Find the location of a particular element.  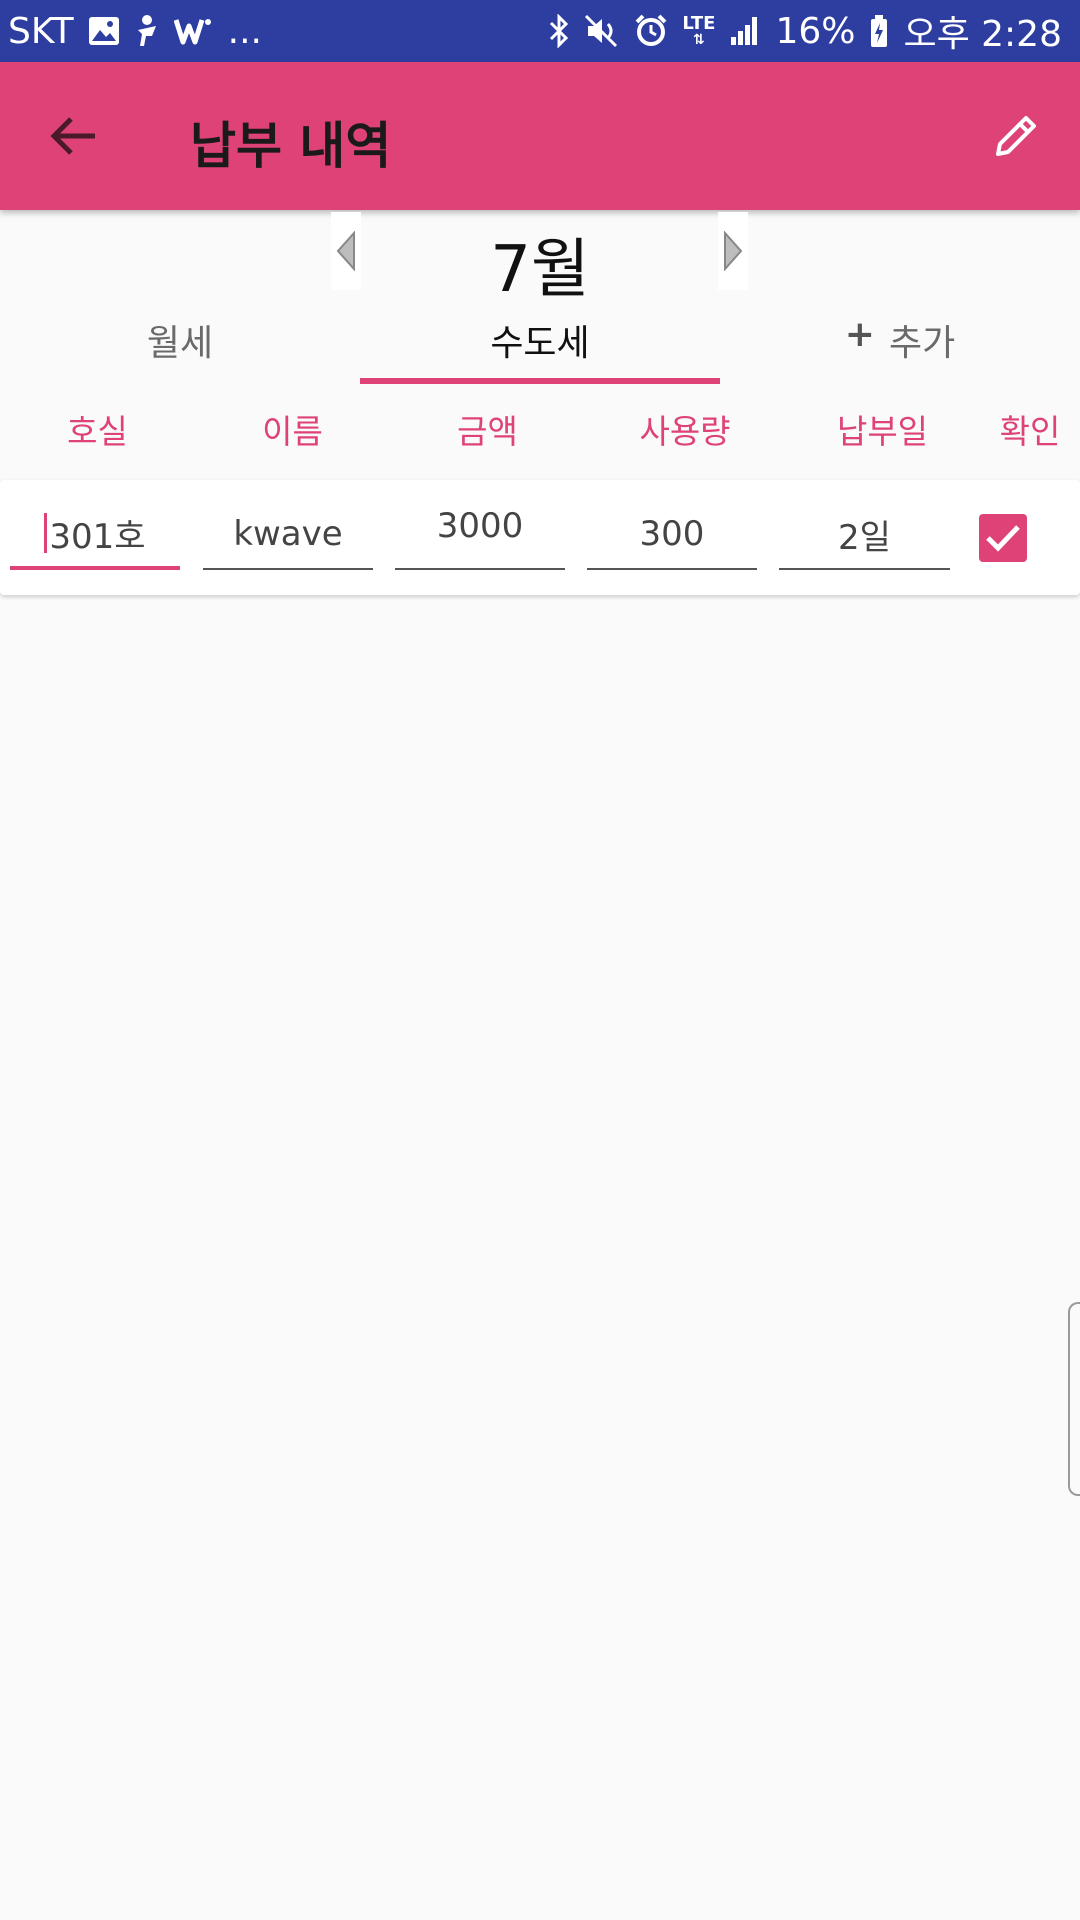

checkmark-icon is located at coordinates (1003, 538).